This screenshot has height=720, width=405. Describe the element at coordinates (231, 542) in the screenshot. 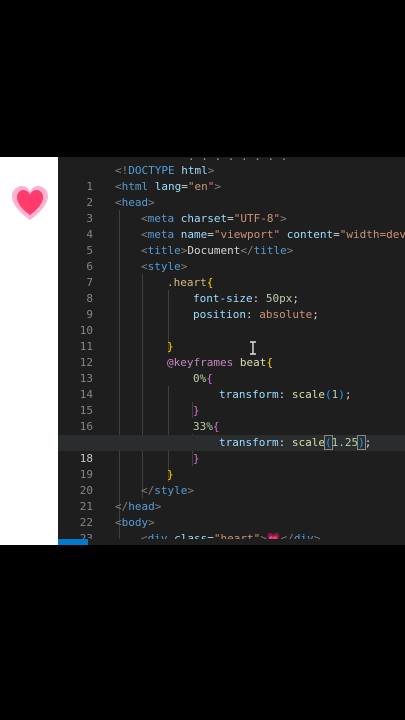

I see `status-bar` at that location.